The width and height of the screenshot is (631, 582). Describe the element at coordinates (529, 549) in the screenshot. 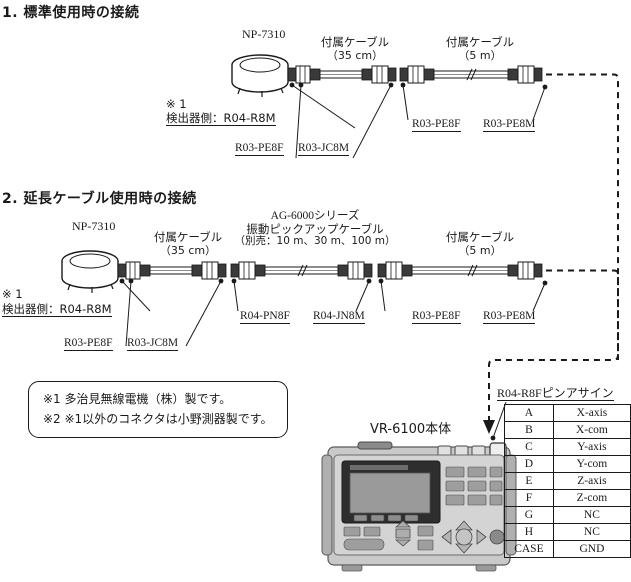

I see `pin-key: CASE` at that location.